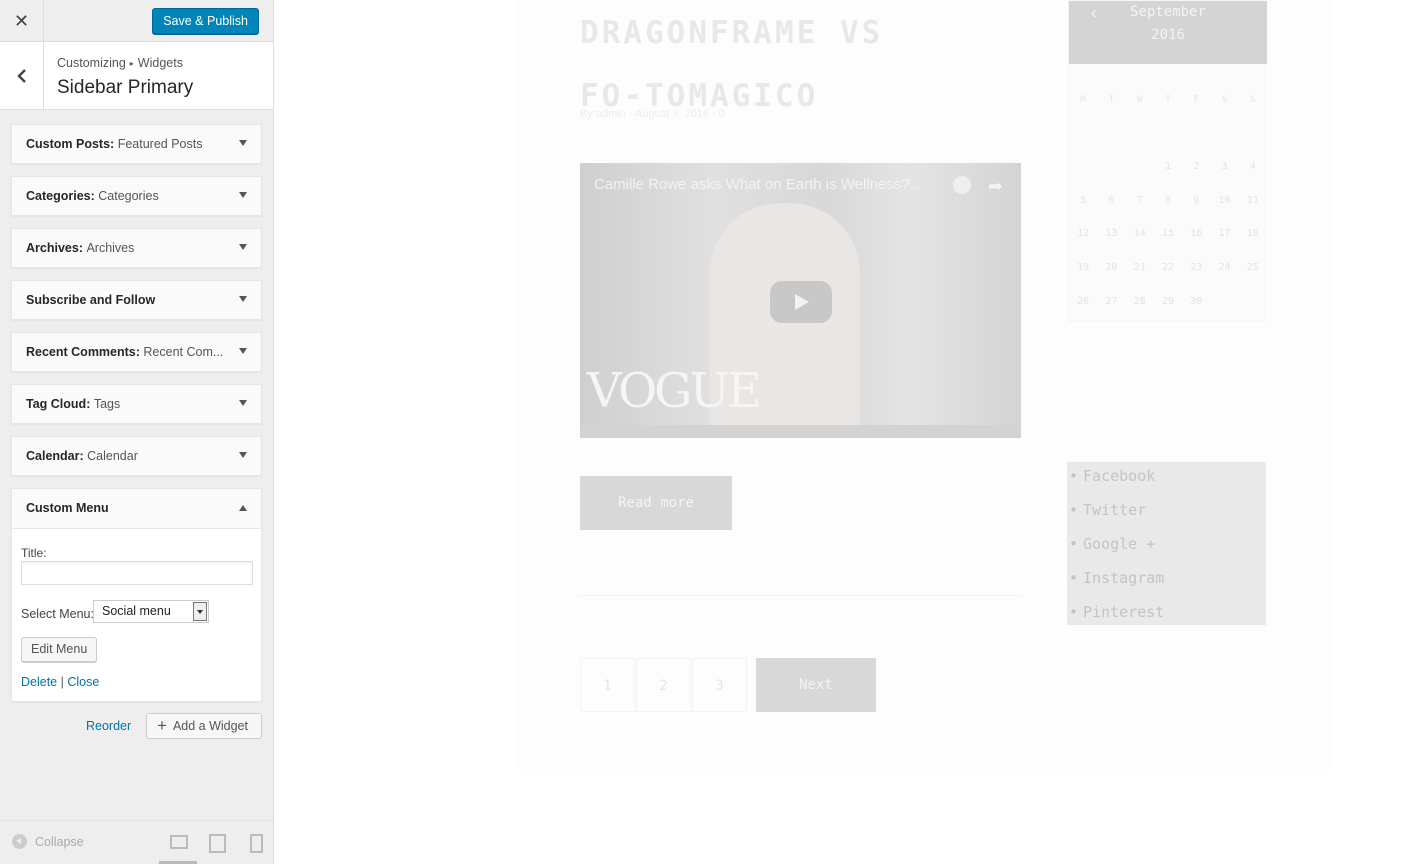  What do you see at coordinates (205, 21) in the screenshot?
I see `save-publish-button: Save & Publish` at bounding box center [205, 21].